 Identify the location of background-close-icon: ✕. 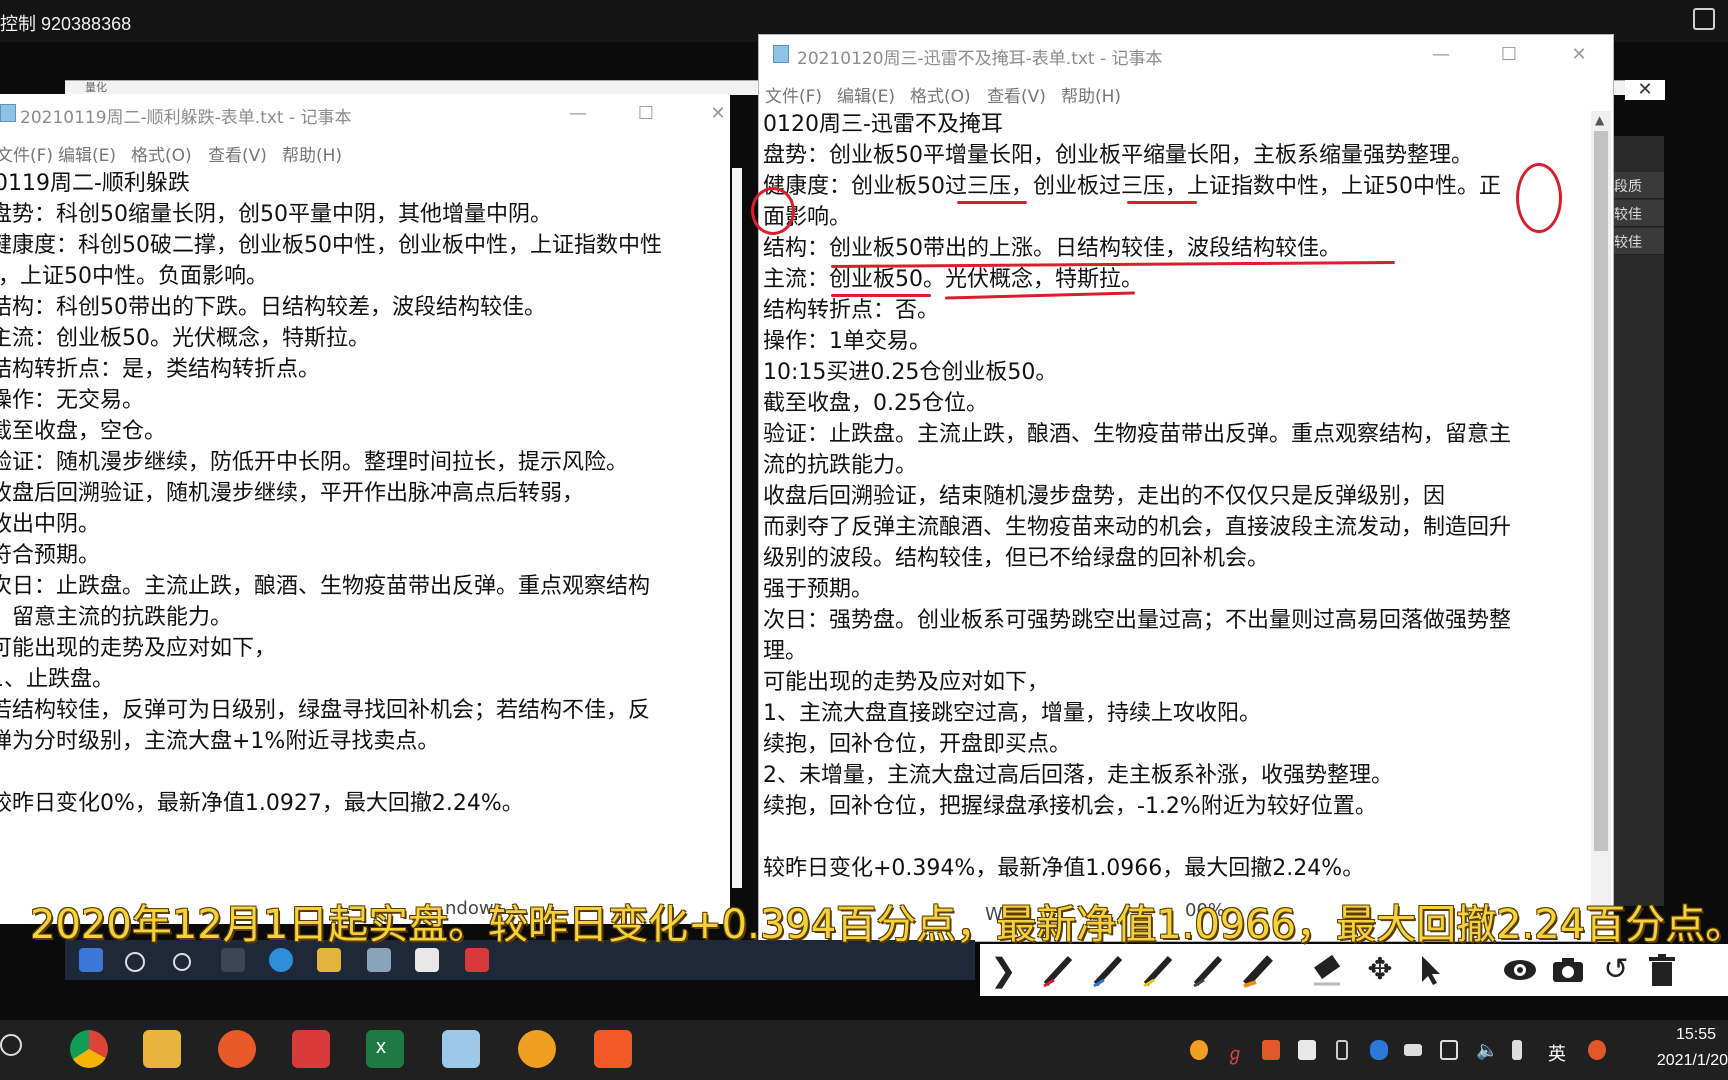
(1645, 90).